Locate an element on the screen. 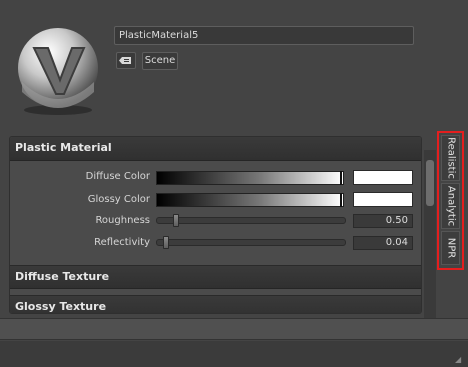  section-plastic-material-header: Plastic Material is located at coordinates (215, 149).